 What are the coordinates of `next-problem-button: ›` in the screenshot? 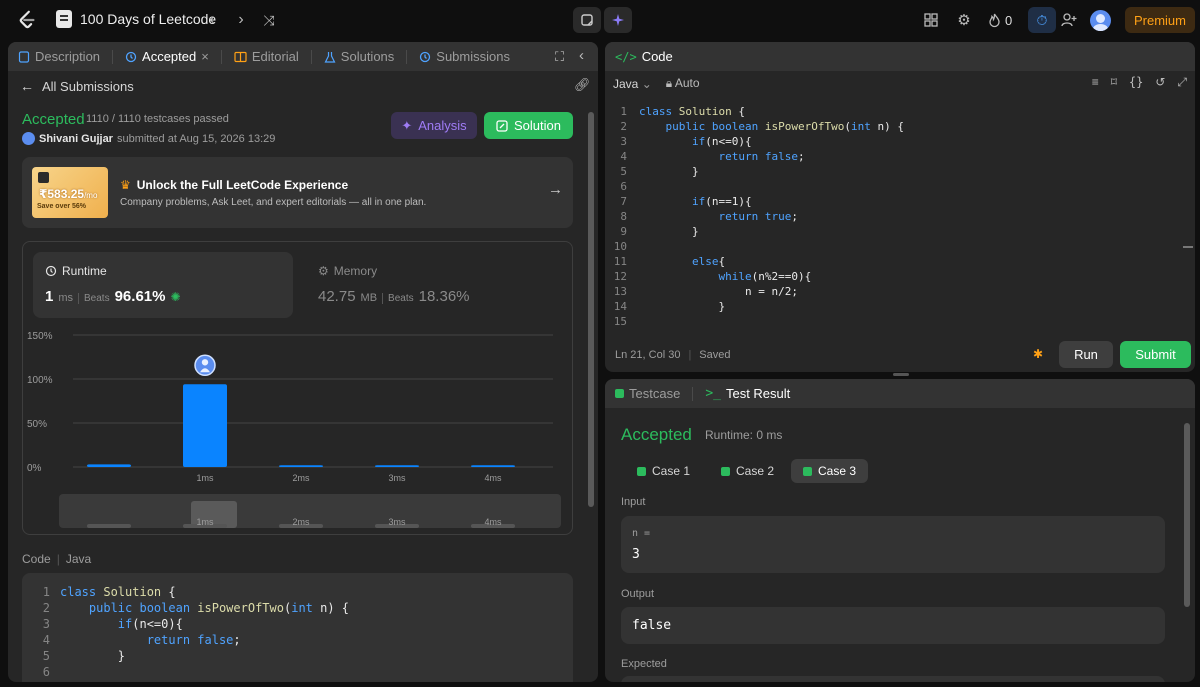 It's located at (241, 20).